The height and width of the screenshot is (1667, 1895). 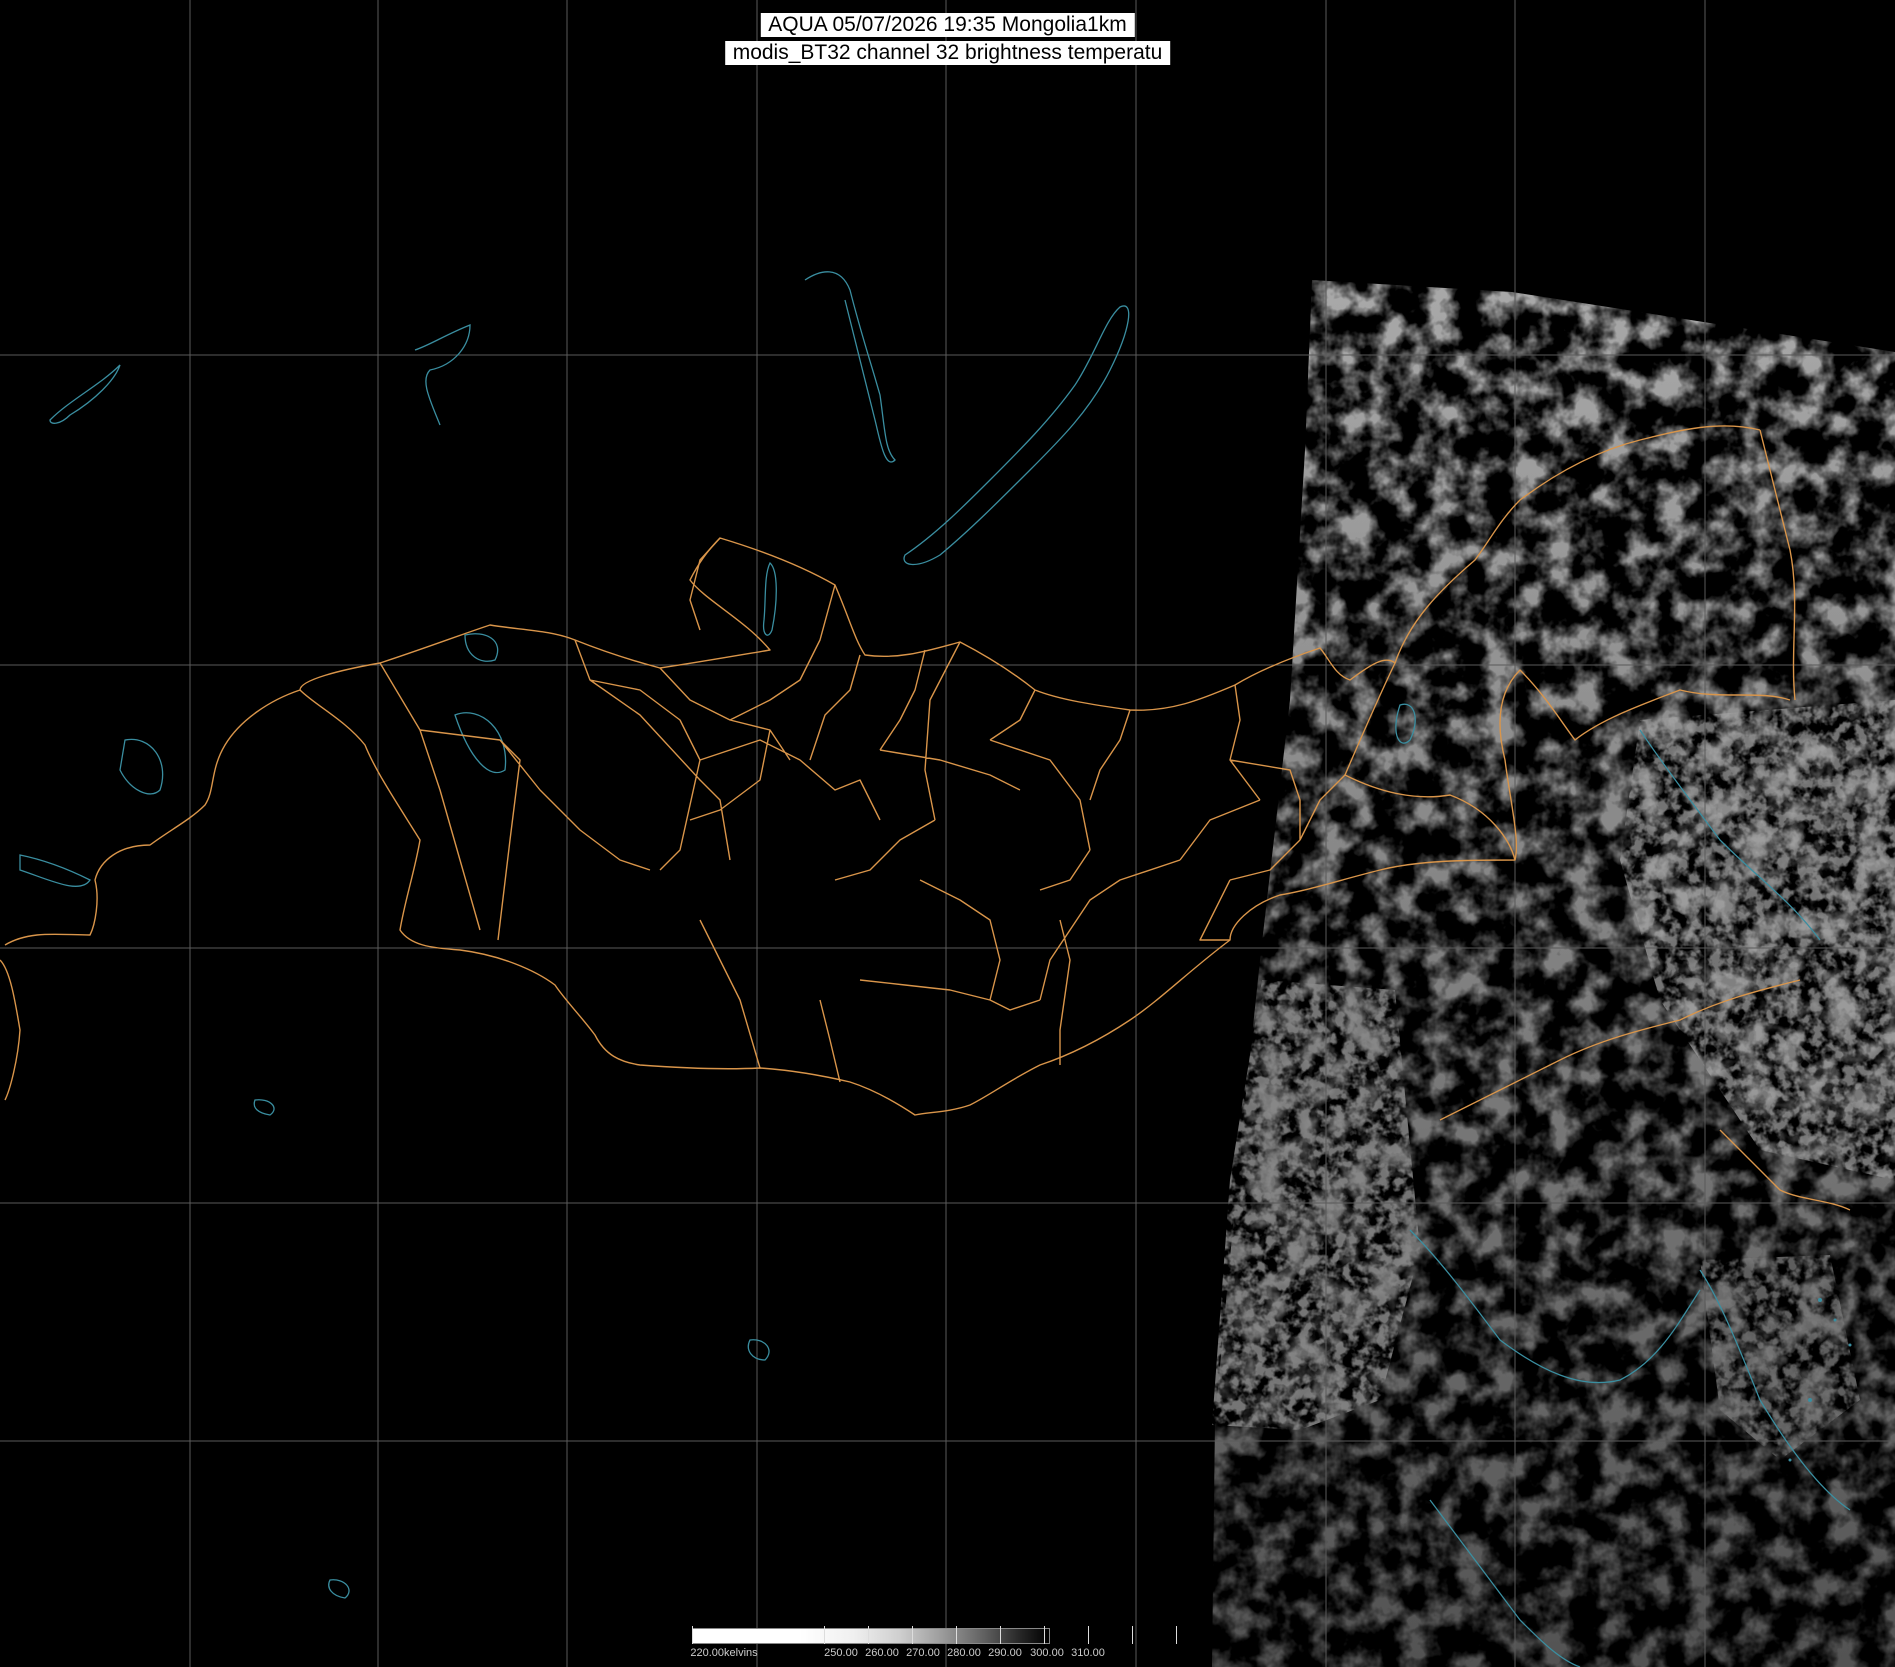 I want to click on lake-baikal, so click(x=1016, y=435).